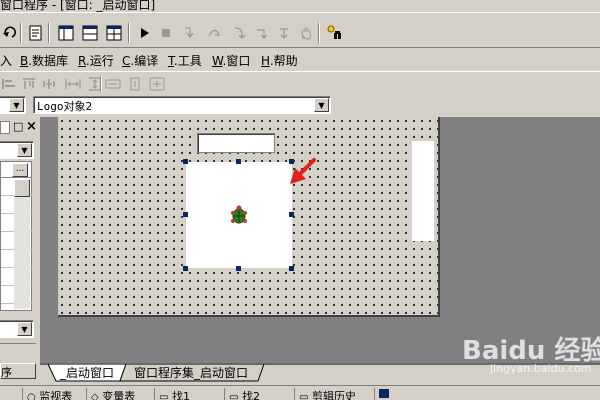  What do you see at coordinates (22, 244) in the screenshot?
I see `property-scrollbar` at bounding box center [22, 244].